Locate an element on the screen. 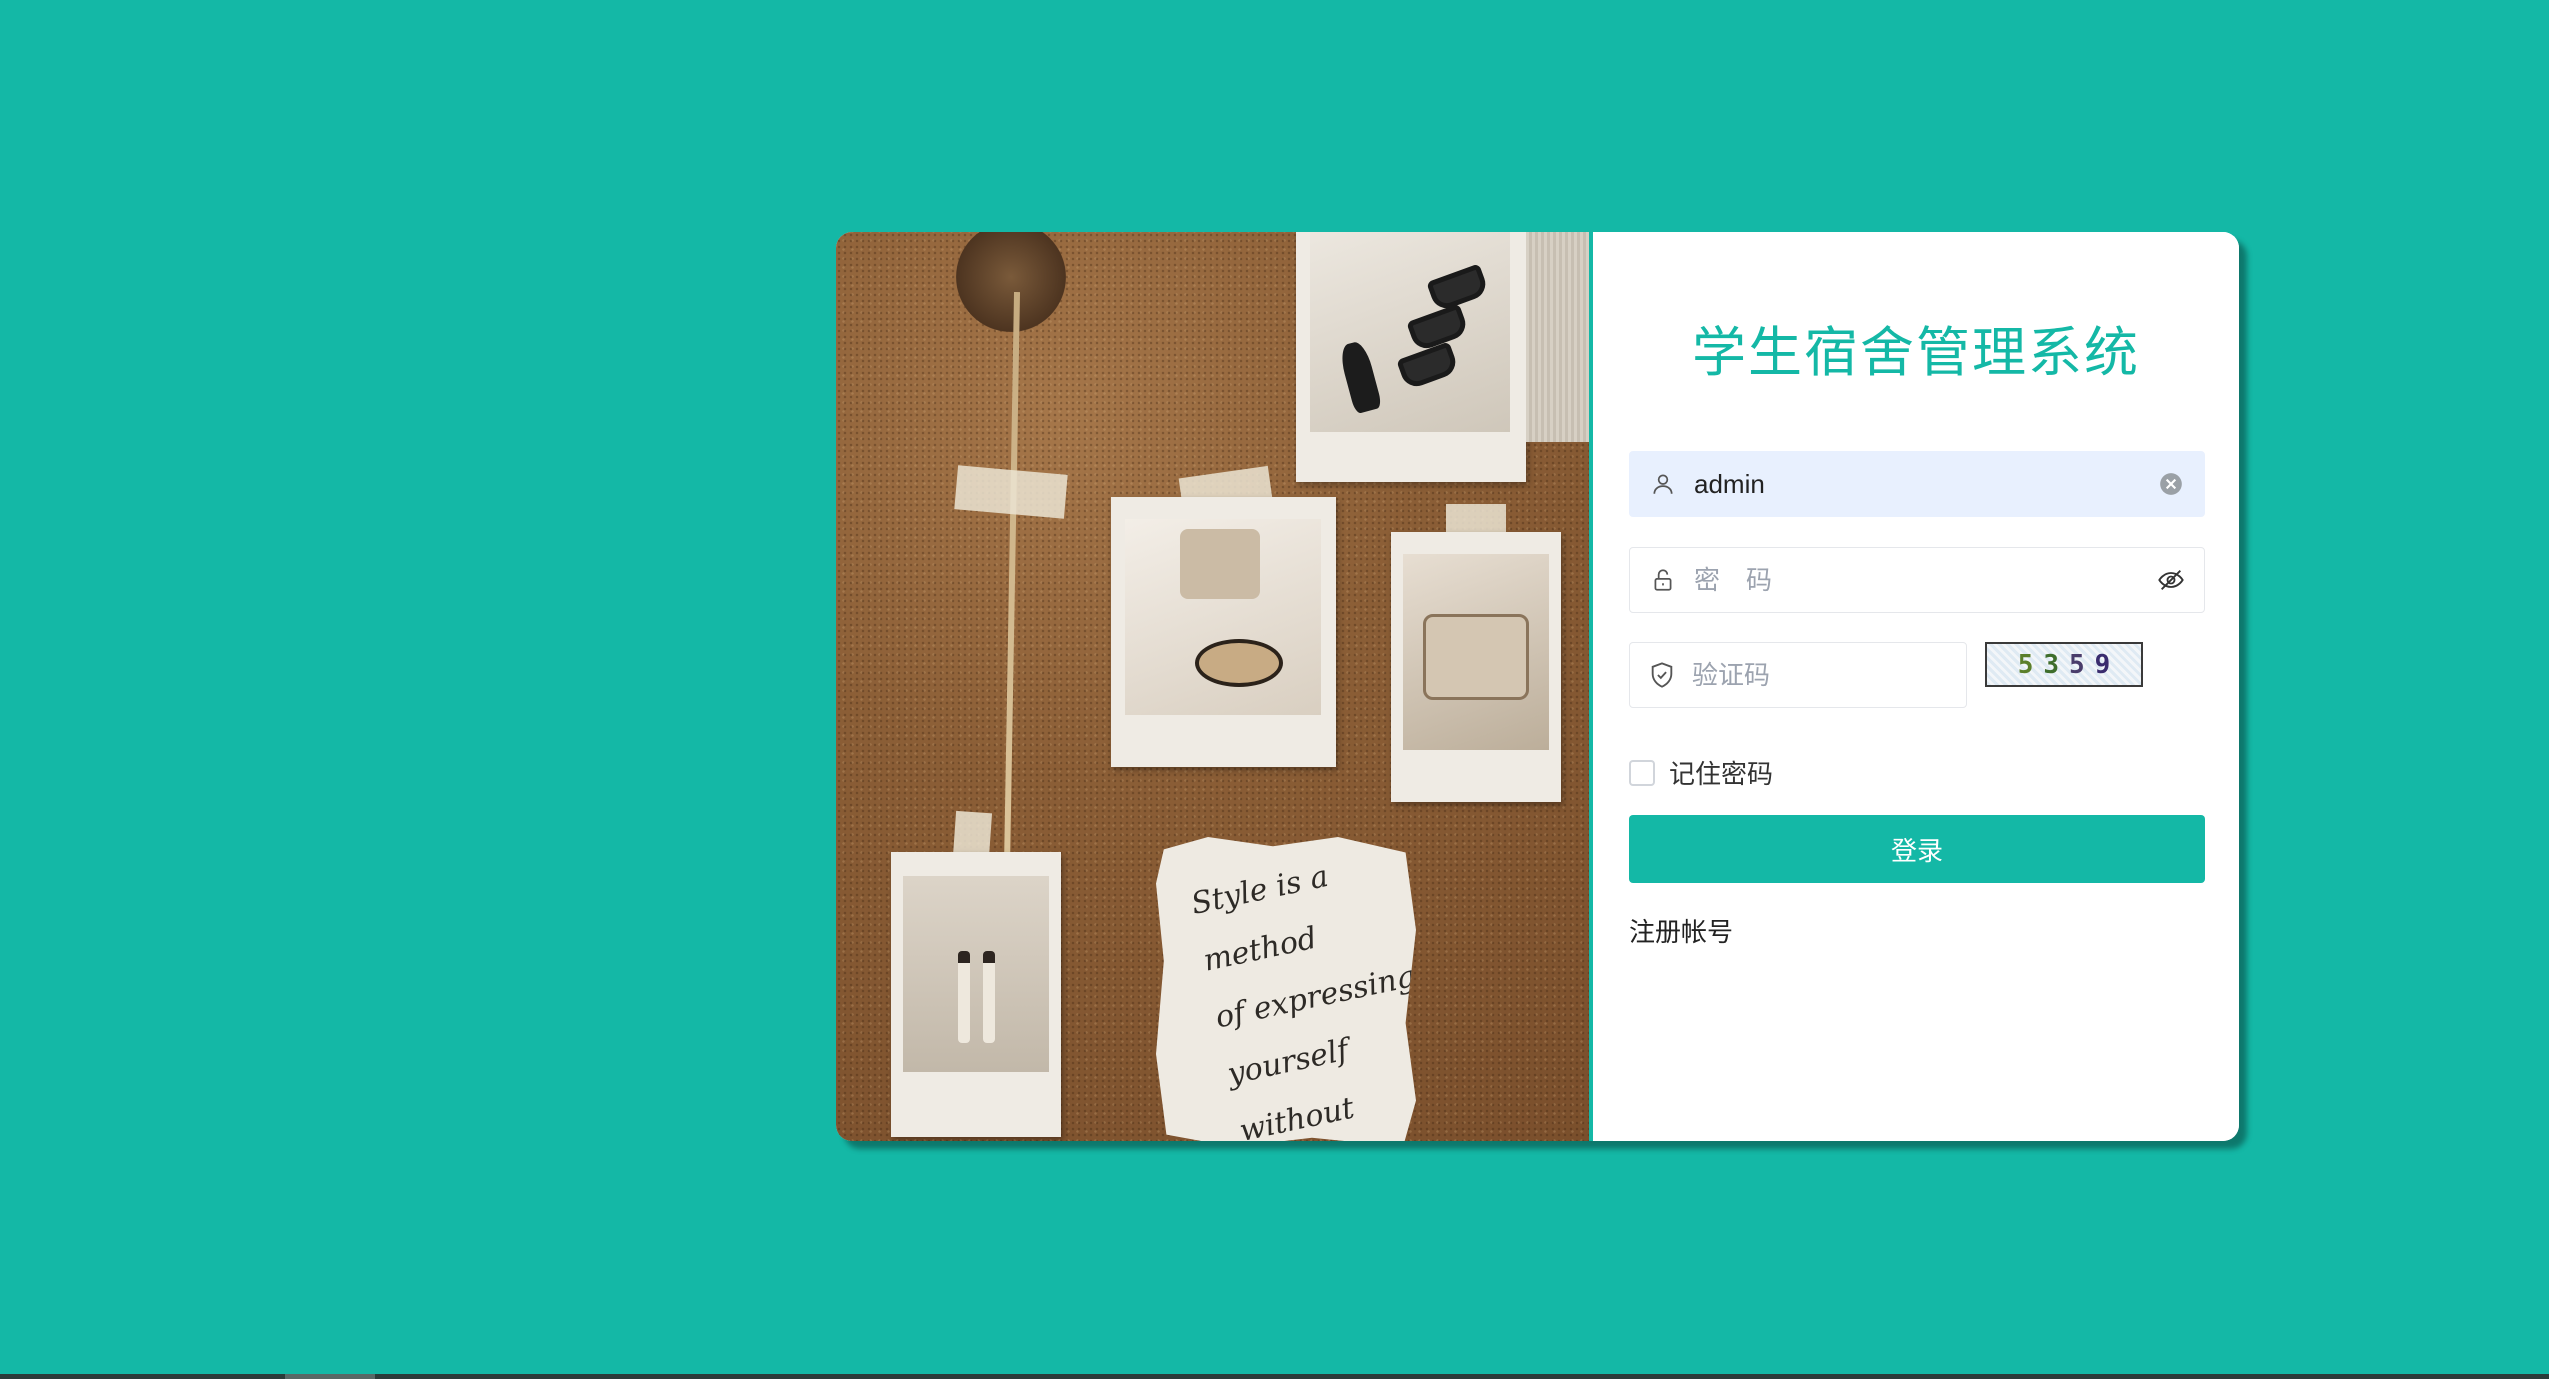 Image resolution: width=2549 pixels, height=1379 pixels. lock-icon is located at coordinates (1663, 580).